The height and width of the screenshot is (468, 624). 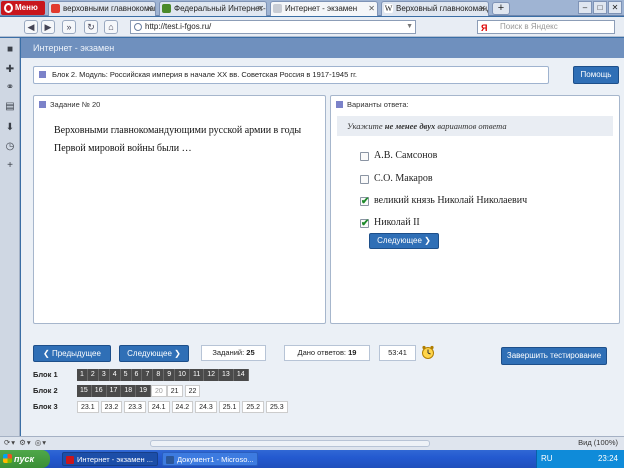 I want to click on history-icon: ◷, so click(x=10, y=147).